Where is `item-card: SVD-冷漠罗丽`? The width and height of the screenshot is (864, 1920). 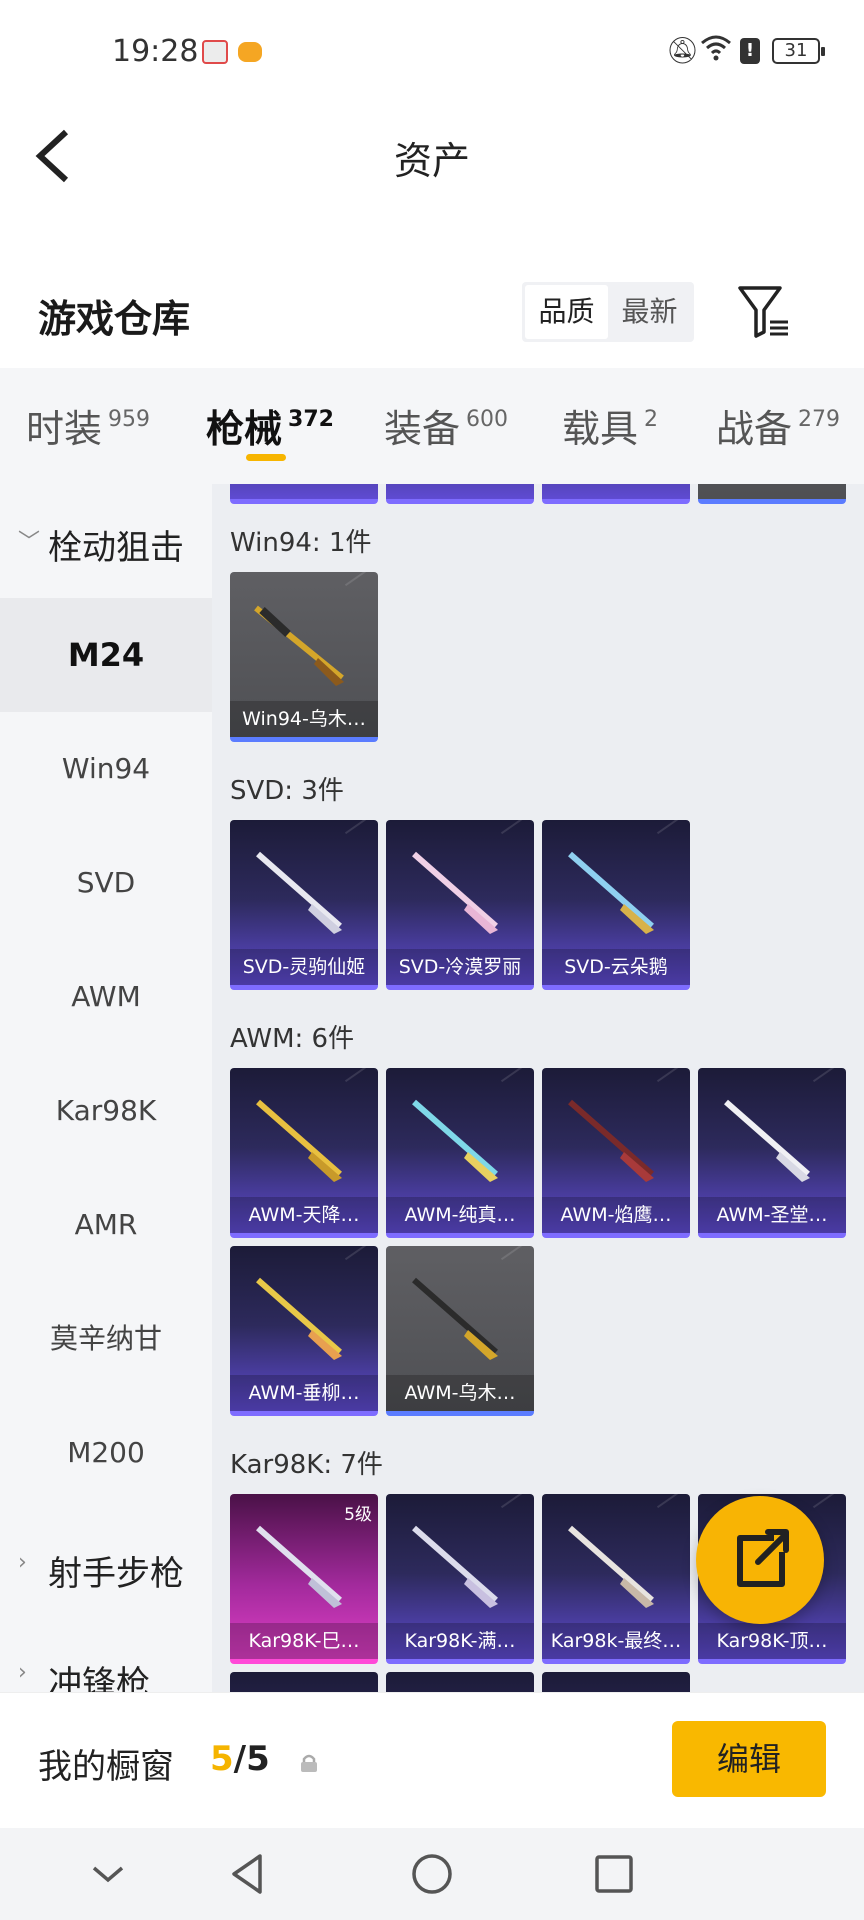
item-card: SVD-冷漠罗丽 is located at coordinates (460, 905).